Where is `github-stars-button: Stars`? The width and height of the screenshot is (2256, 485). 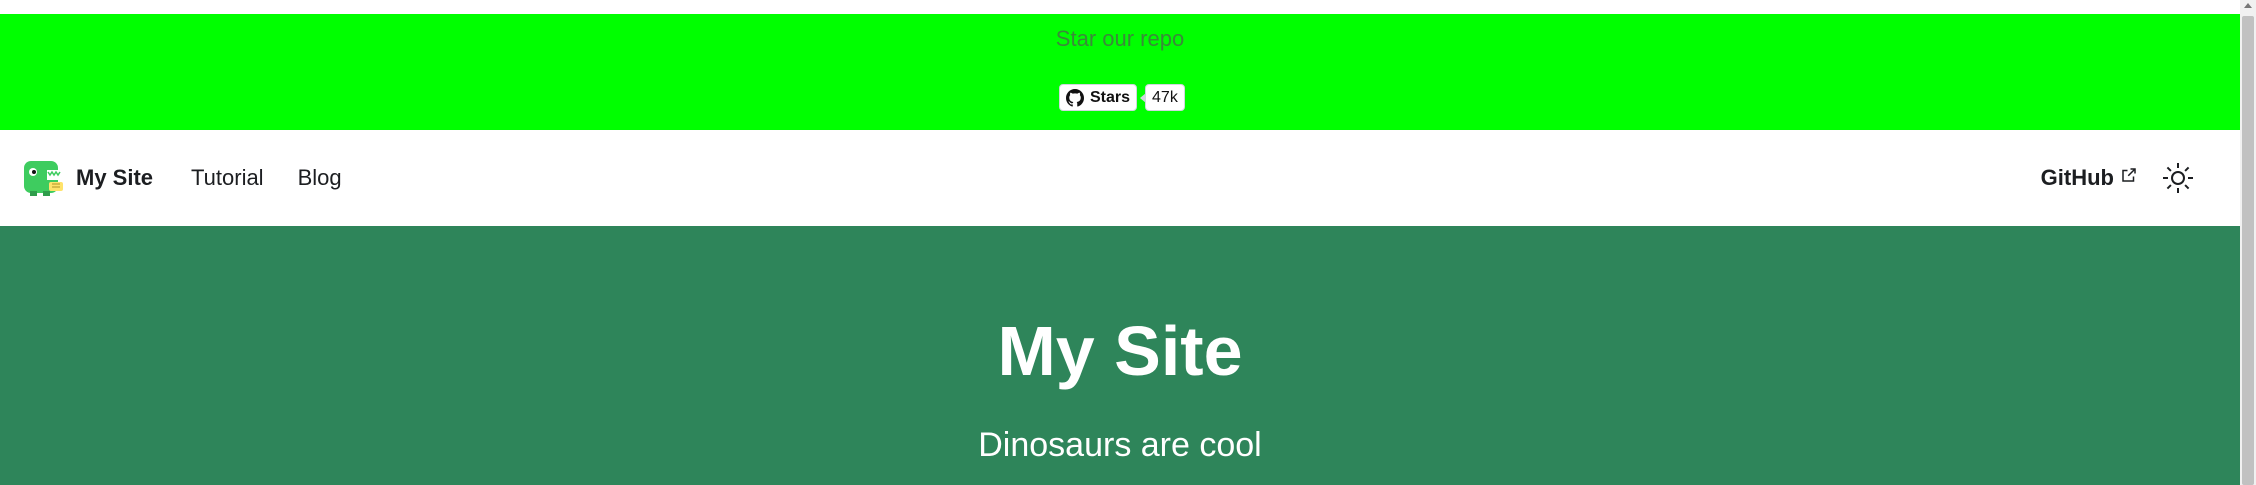
github-stars-button: Stars is located at coordinates (1098, 97).